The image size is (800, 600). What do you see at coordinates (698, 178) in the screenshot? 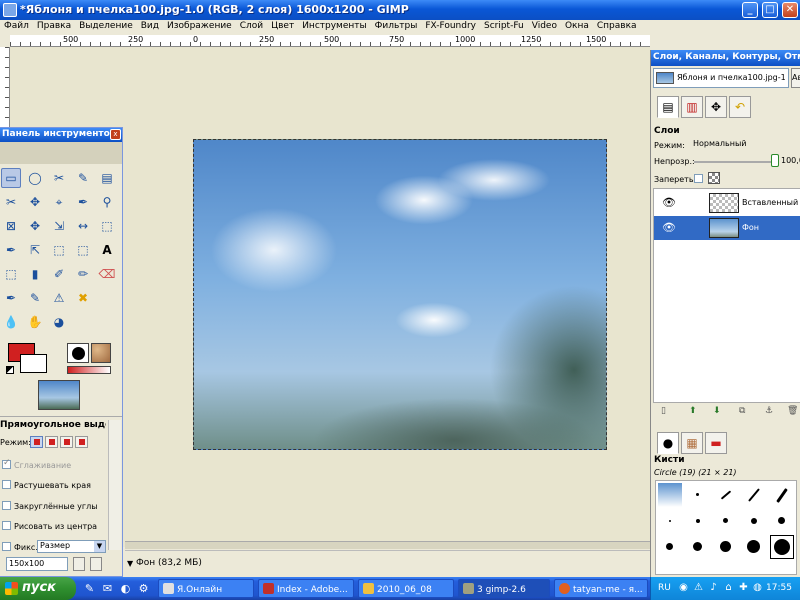
I see `lock-alpha-checkbox` at bounding box center [698, 178].